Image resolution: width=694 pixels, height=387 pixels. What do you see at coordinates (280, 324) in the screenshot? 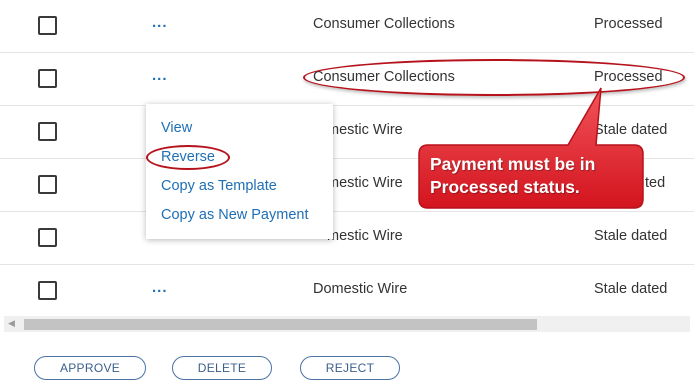
I see `scrollbar-thumb` at bounding box center [280, 324].